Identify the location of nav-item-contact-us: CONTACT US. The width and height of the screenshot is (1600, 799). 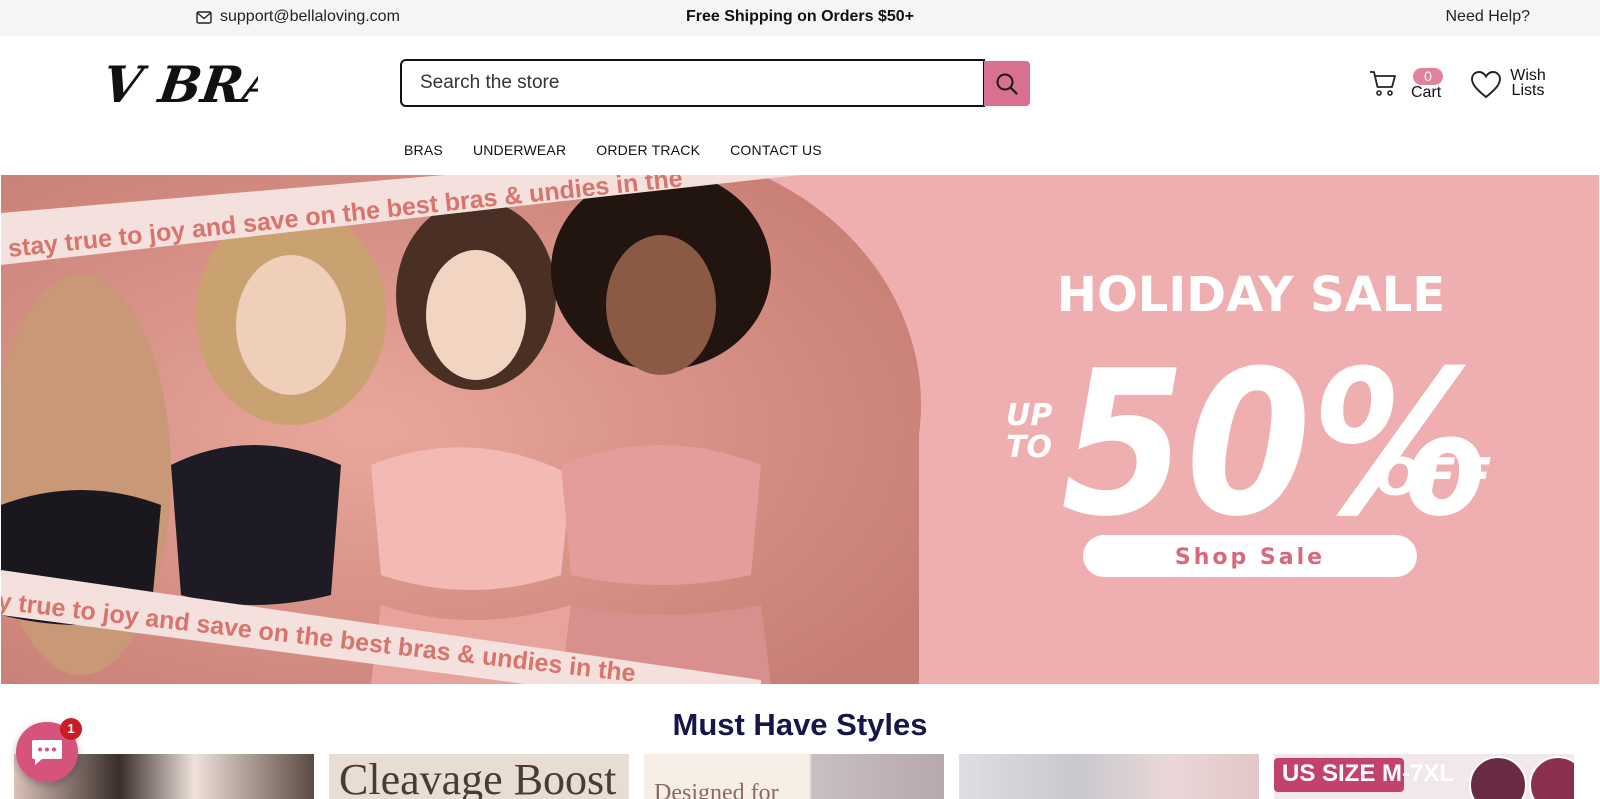
(776, 150).